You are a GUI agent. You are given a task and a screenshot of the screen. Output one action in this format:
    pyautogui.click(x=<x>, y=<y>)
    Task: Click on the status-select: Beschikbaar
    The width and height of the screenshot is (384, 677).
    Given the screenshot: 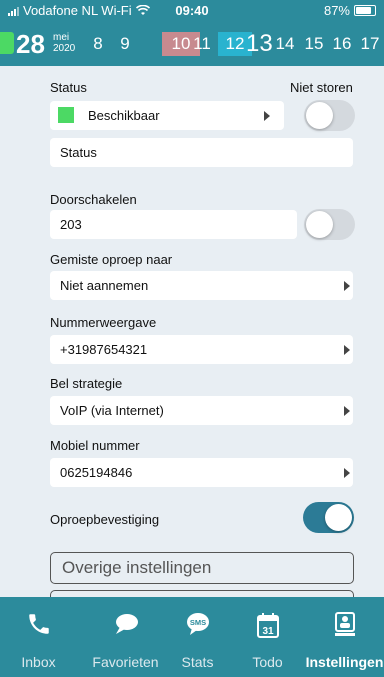 What is the action you would take?
    pyautogui.click(x=167, y=115)
    